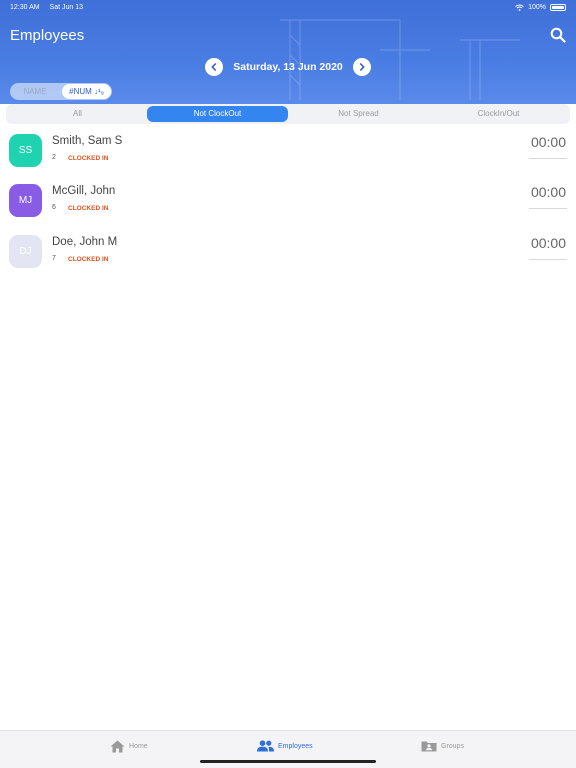 The height and width of the screenshot is (768, 576). What do you see at coordinates (25, 200) in the screenshot?
I see `avatar: MJ` at bounding box center [25, 200].